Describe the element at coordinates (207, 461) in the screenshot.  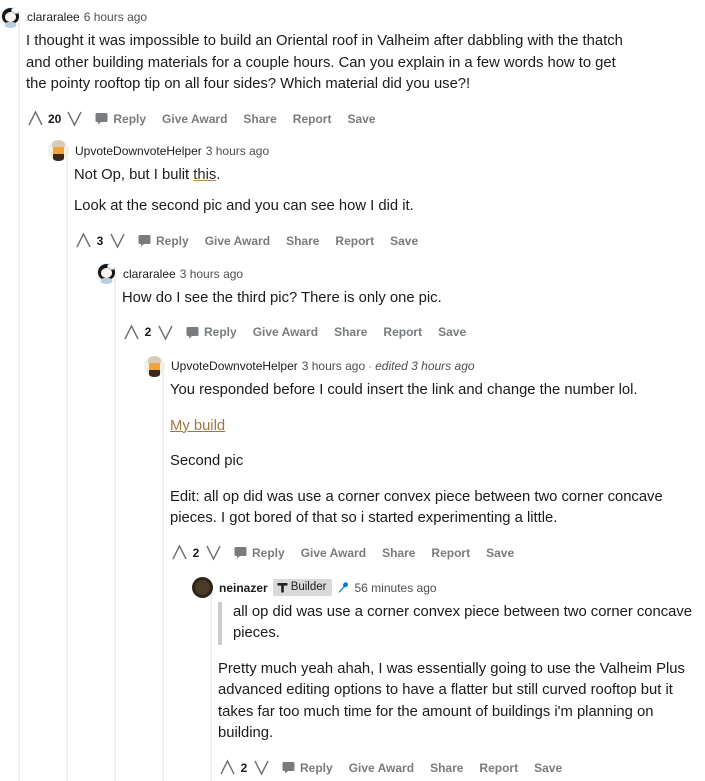
I see `comment-paragraph: Second pic` at that location.